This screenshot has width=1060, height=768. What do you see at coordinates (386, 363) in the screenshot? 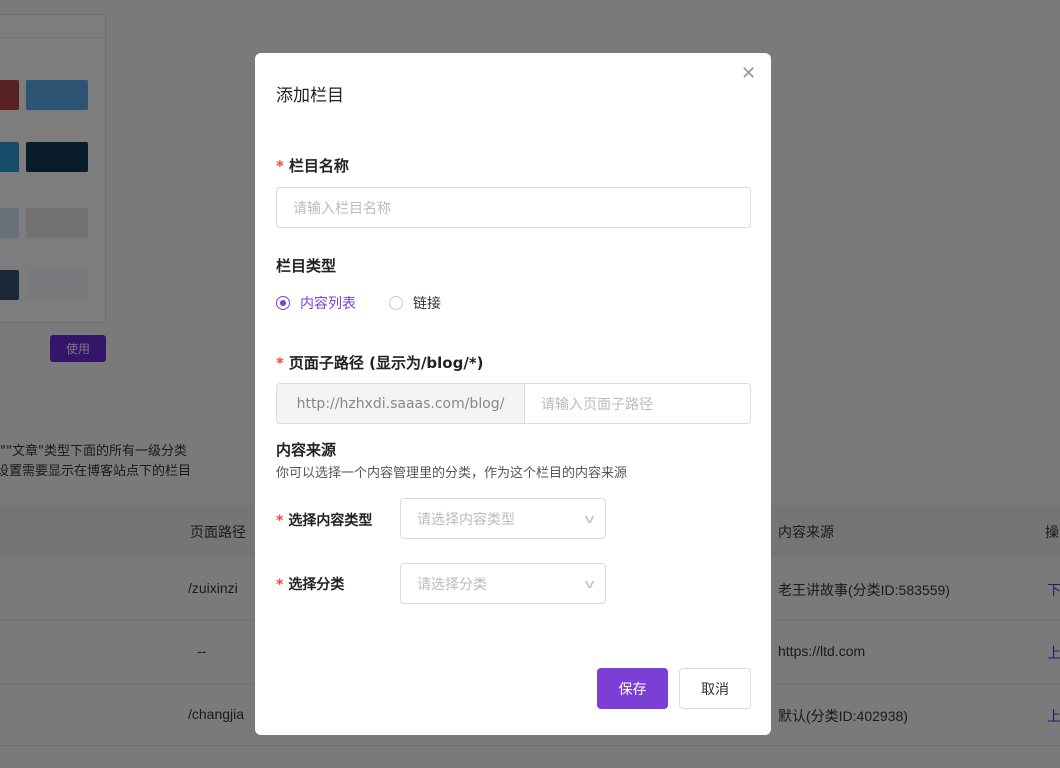
I see `path-label-text: 页面子路径 (显示为/blog/*)` at bounding box center [386, 363].